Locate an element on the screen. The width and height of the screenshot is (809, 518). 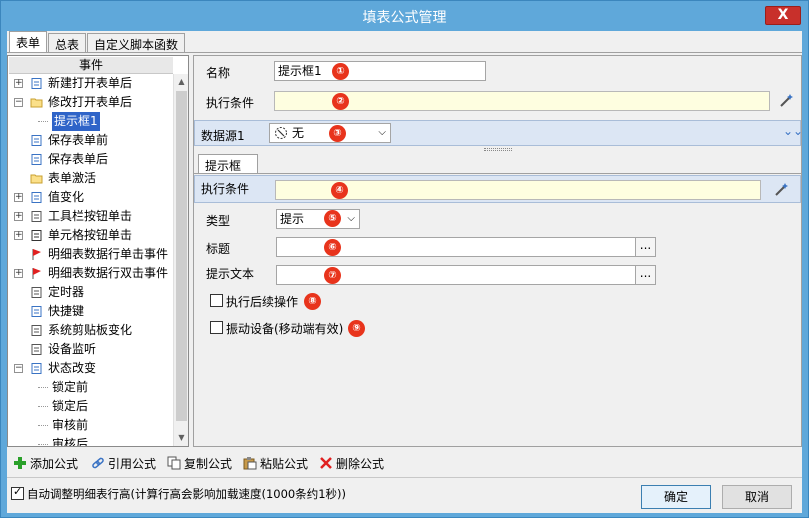
marker-6: ⑥ is located at coordinates (332, 247).